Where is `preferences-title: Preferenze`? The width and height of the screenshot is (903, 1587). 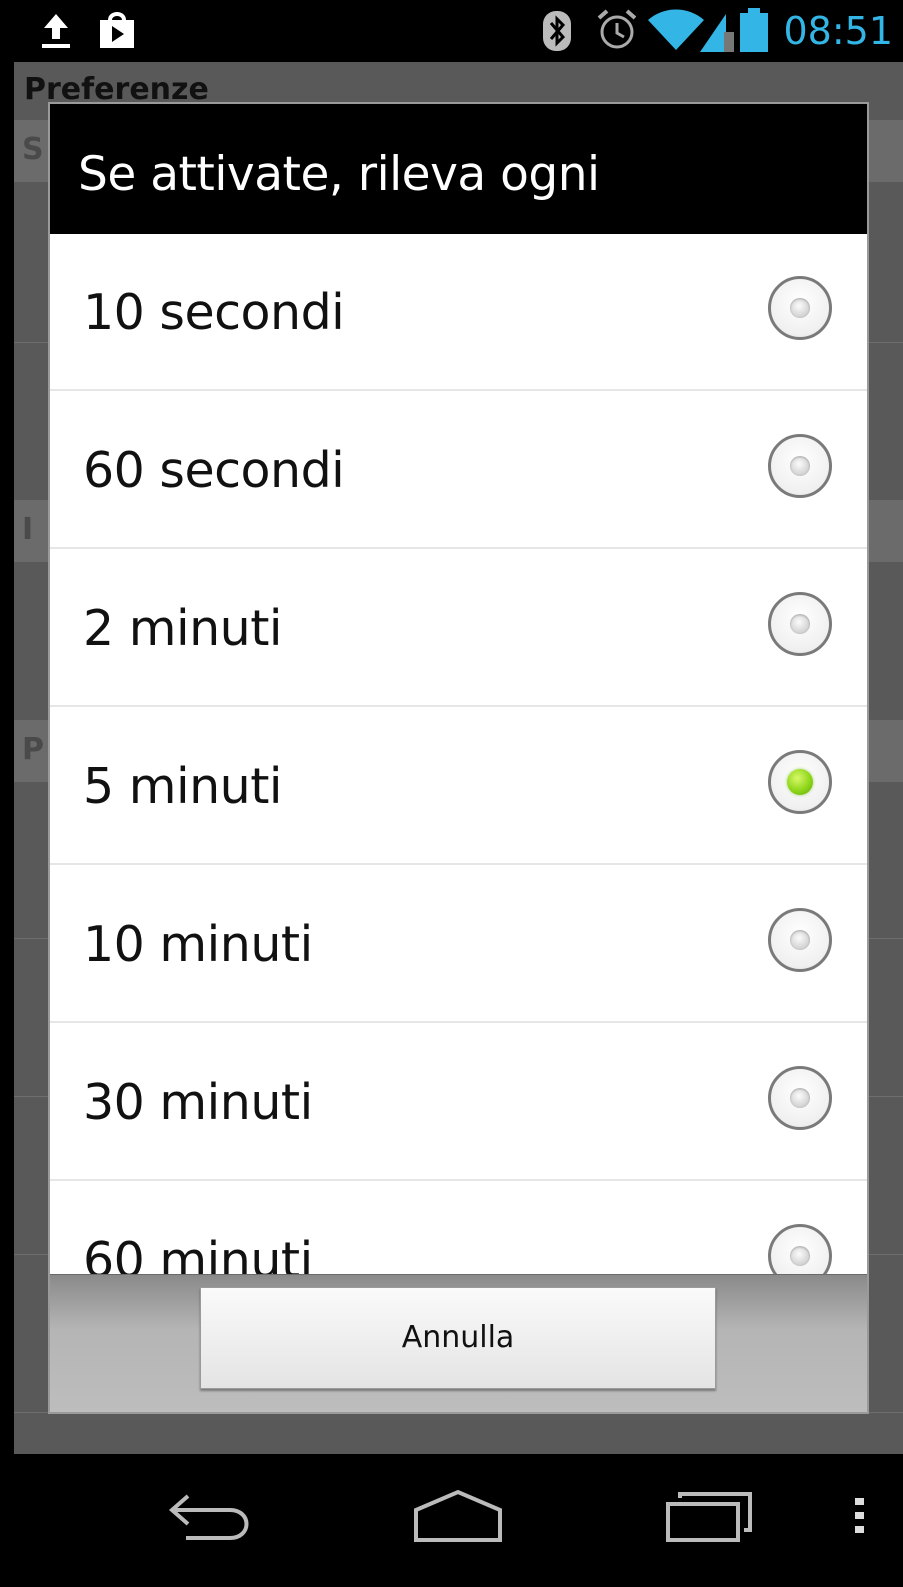
preferences-title: Preferenze is located at coordinates (116, 89).